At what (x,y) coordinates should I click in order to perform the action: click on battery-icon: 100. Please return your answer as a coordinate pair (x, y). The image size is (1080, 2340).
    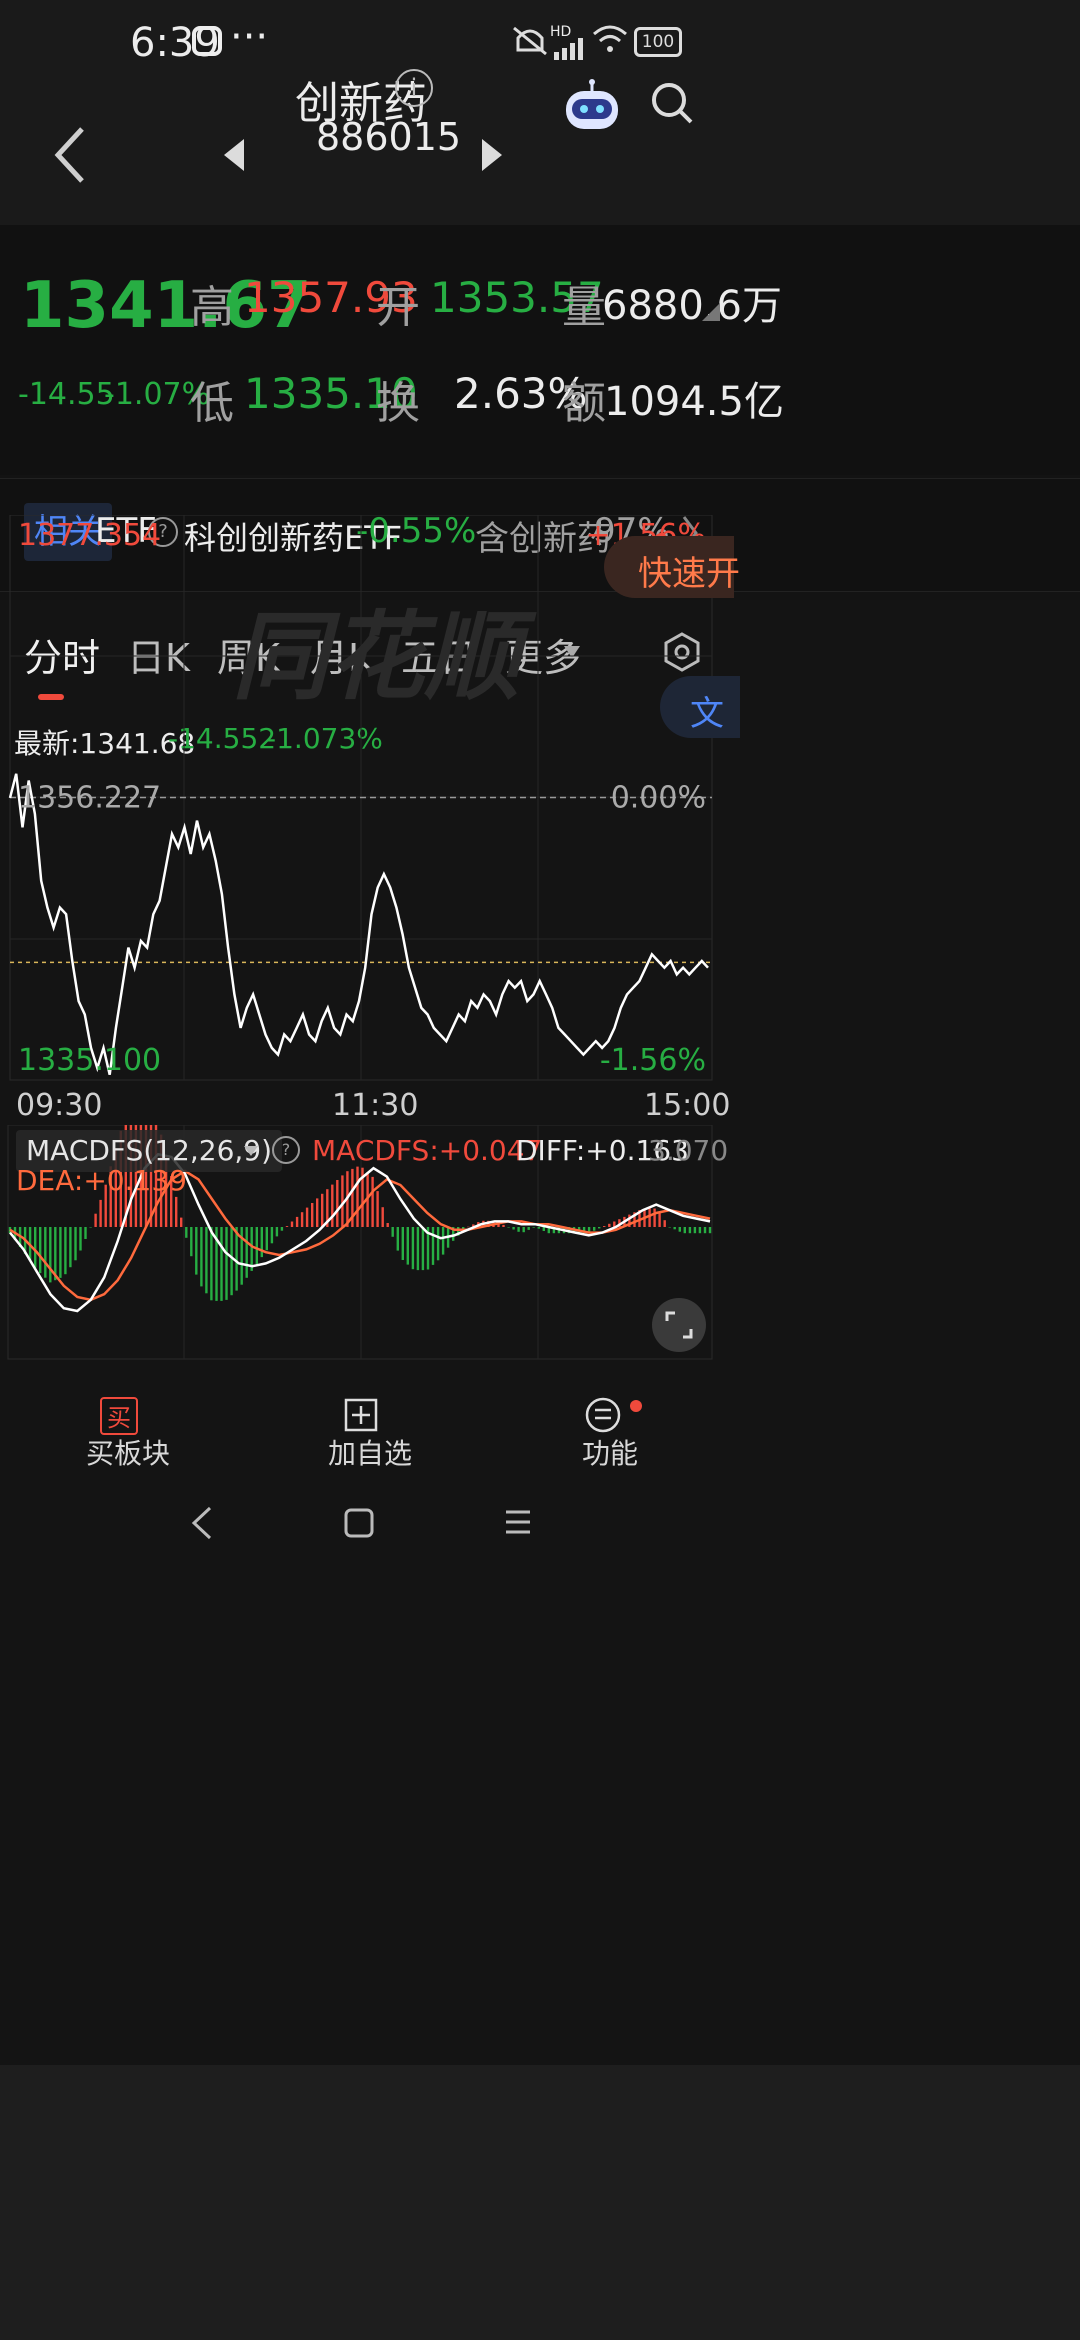
    Looking at the image, I should click on (658, 42).